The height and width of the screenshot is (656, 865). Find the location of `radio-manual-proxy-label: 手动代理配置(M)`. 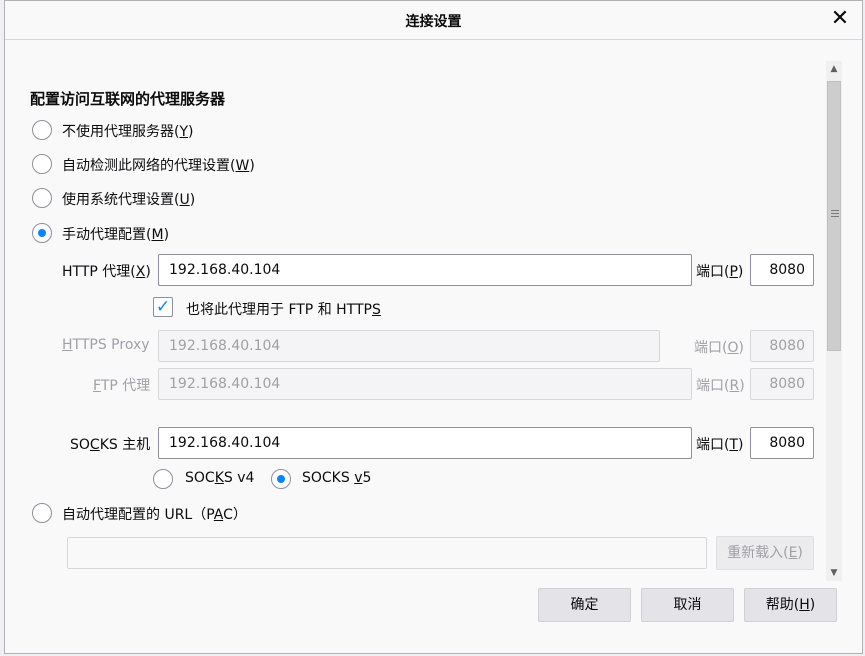

radio-manual-proxy-label: 手动代理配置(M) is located at coordinates (115, 234).